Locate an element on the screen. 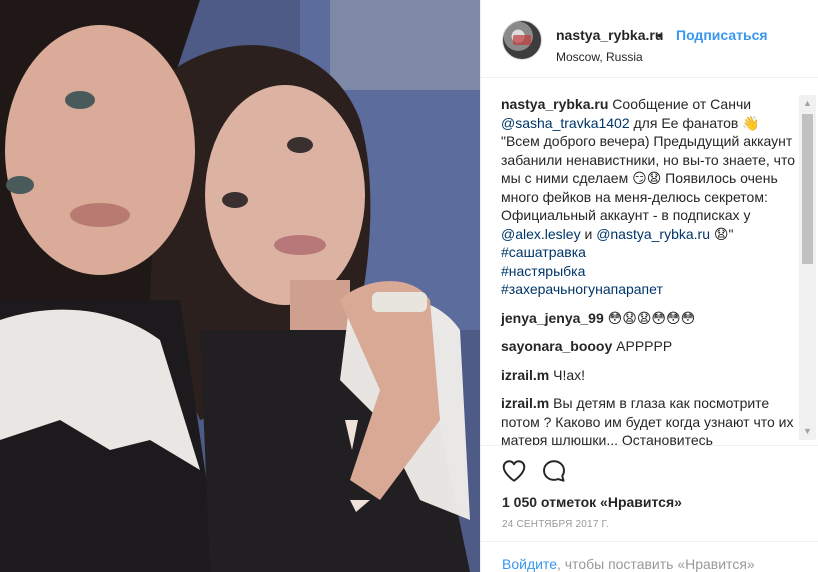 The image size is (818, 572). login-prompt-text: Войдите, чтобы поставить «Нравится» is located at coordinates (628, 564).